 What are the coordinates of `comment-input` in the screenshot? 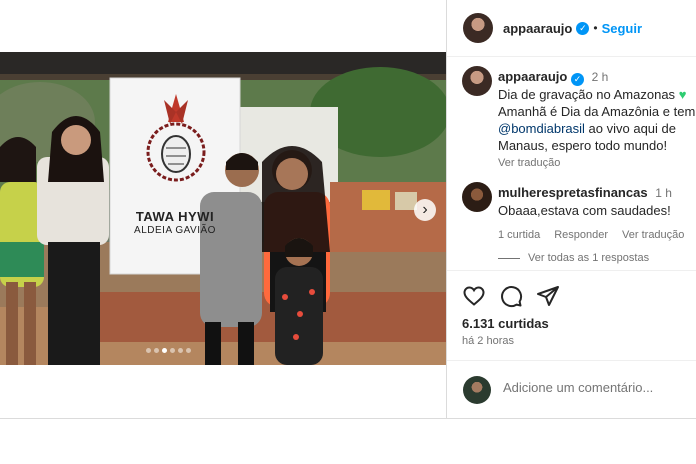 It's located at (593, 387).